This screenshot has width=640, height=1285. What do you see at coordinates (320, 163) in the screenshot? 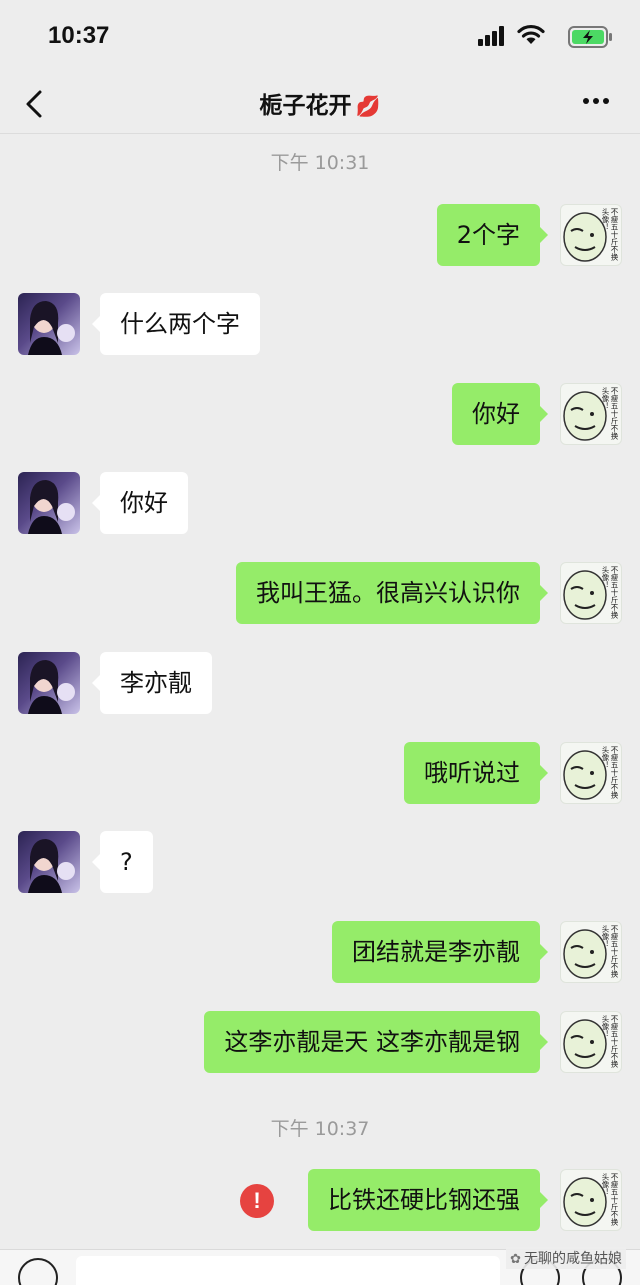
I see `timestamp: 下午 10:31` at bounding box center [320, 163].